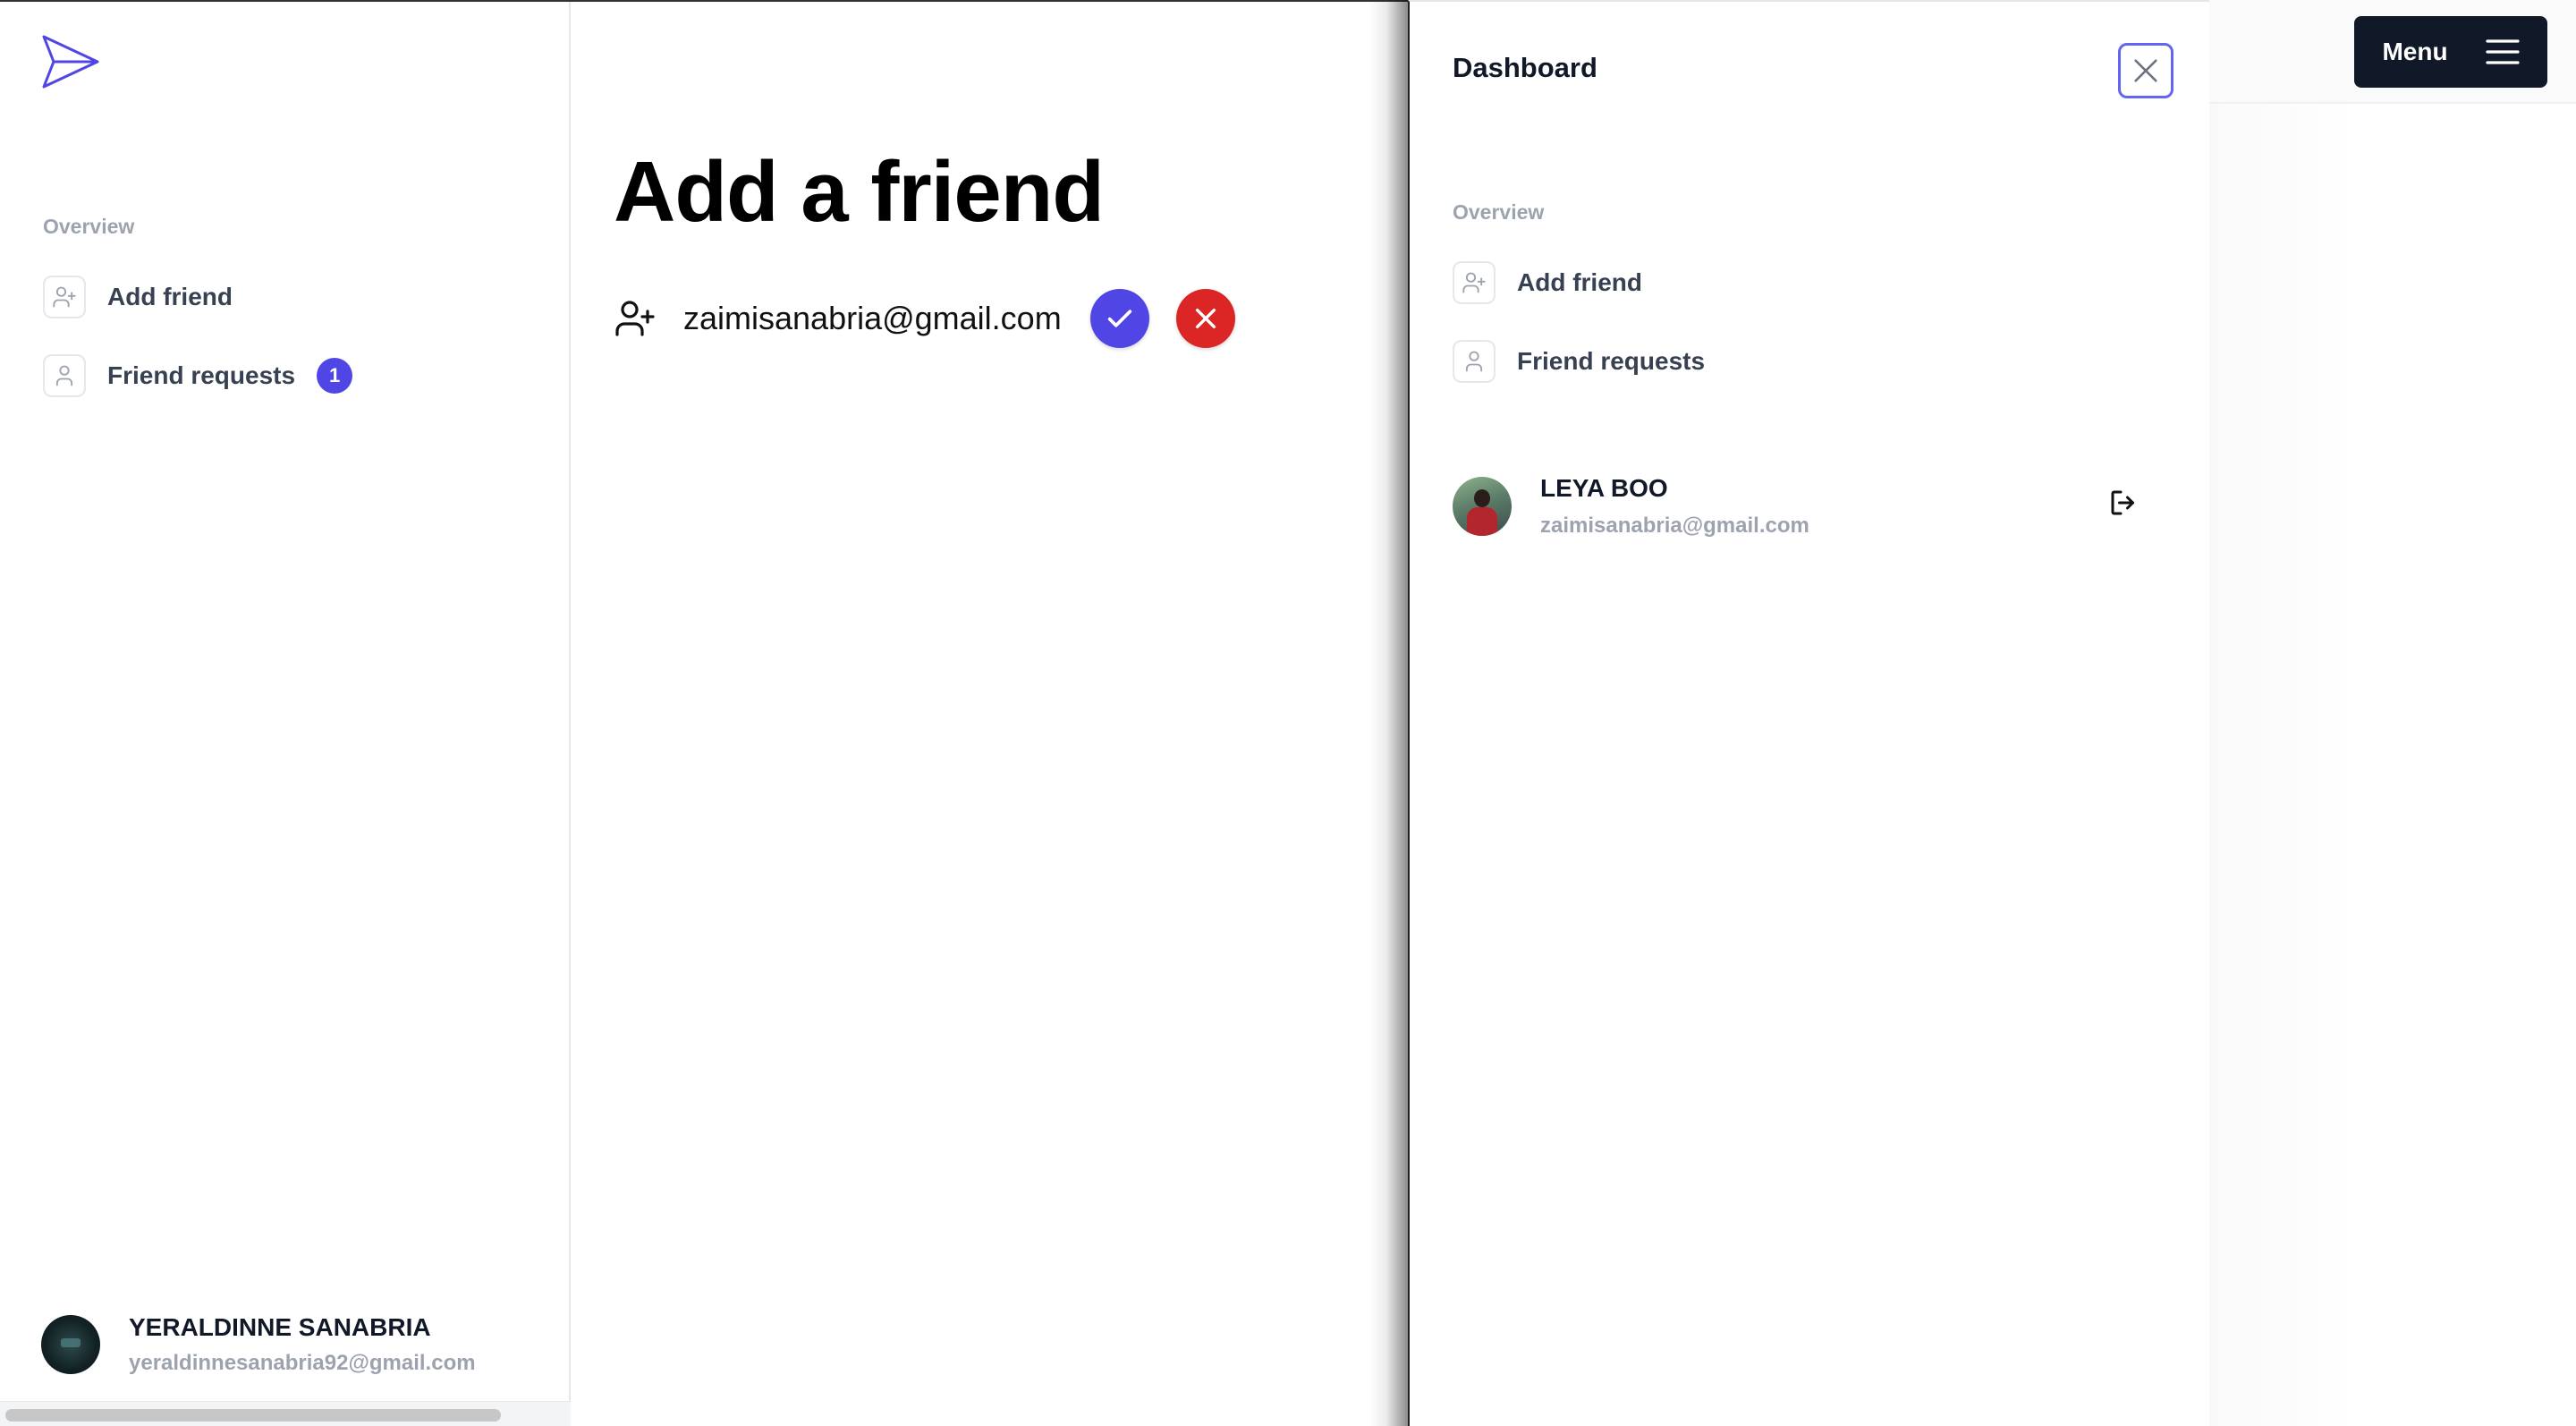 The width and height of the screenshot is (2576, 1426). Describe the element at coordinates (2123, 503) in the screenshot. I see `sign-out-icon` at that location.